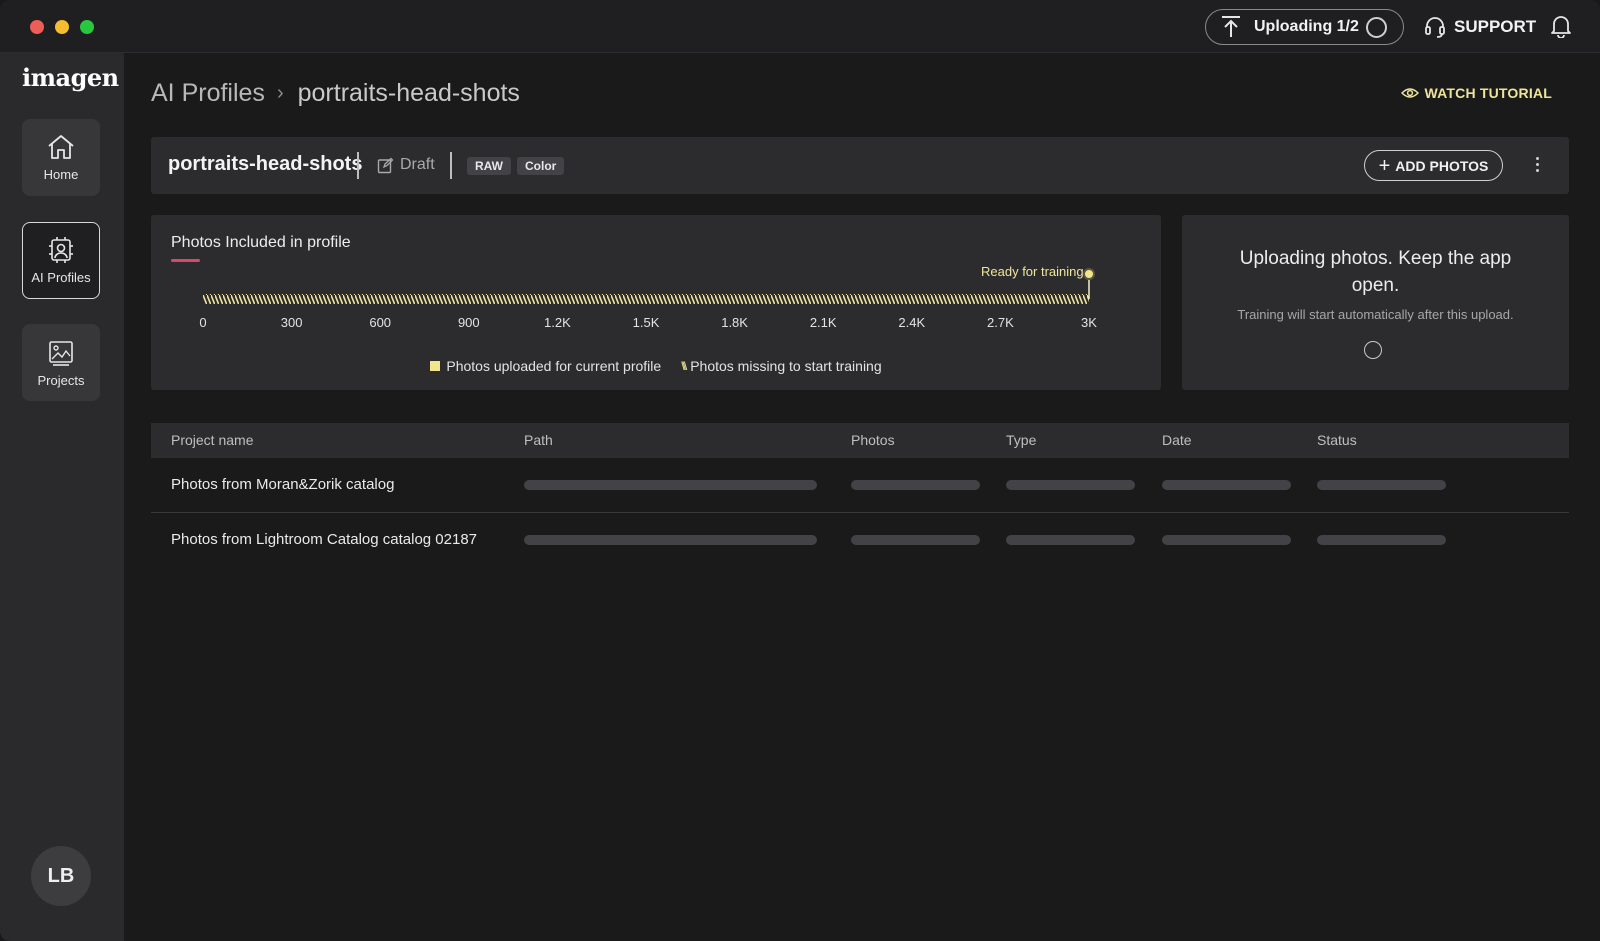 This screenshot has height=941, width=1600. I want to click on x-tick-label: 2.1K, so click(823, 322).